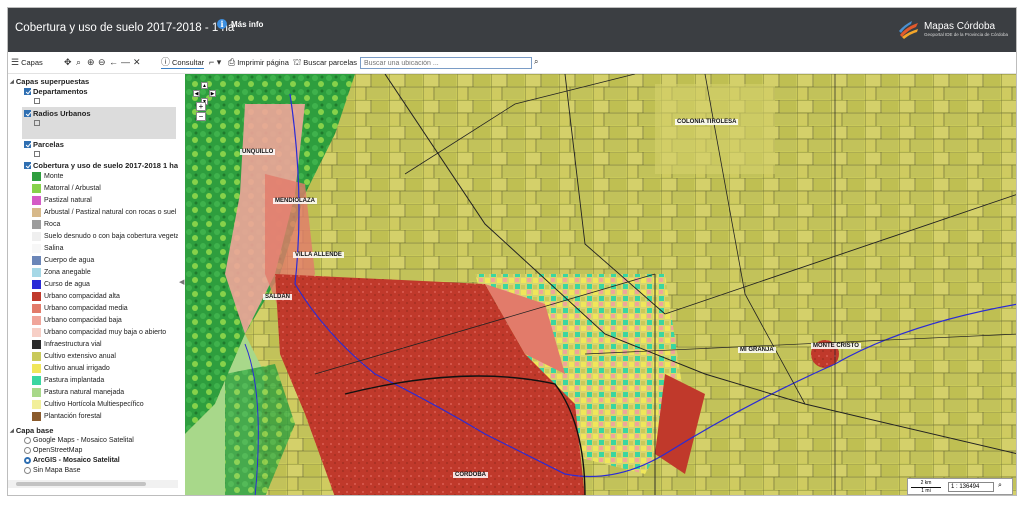  Describe the element at coordinates (82, 296) in the screenshot. I see `legend-label: Urbano compacidad alta` at that location.